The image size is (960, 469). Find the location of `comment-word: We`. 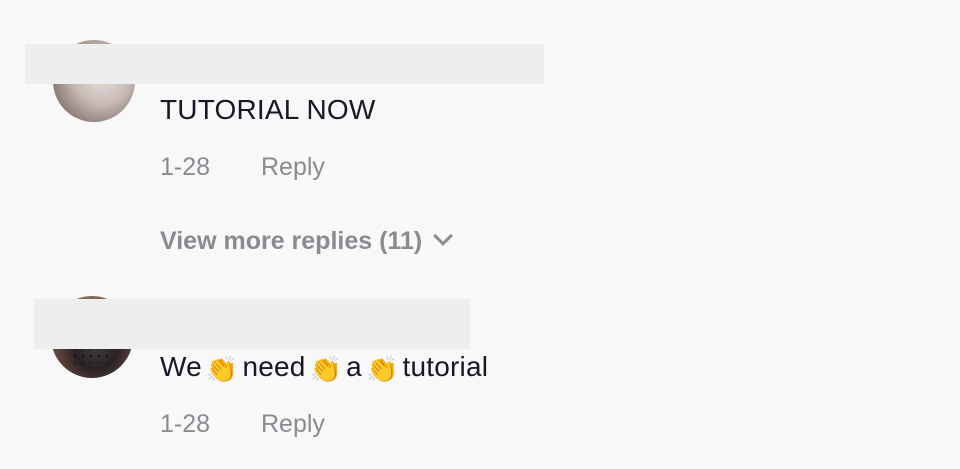

comment-word: We is located at coordinates (181, 366).